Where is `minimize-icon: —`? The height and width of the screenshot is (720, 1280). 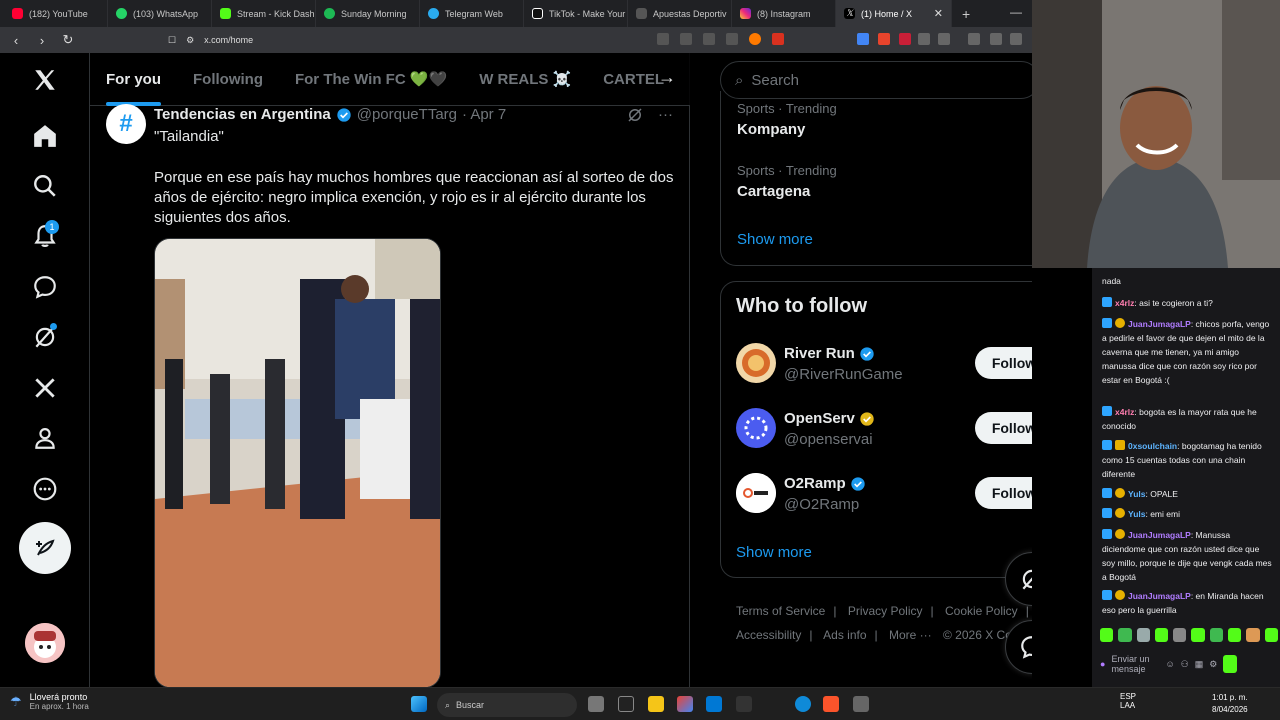
minimize-icon: — is located at coordinates (1016, 12).